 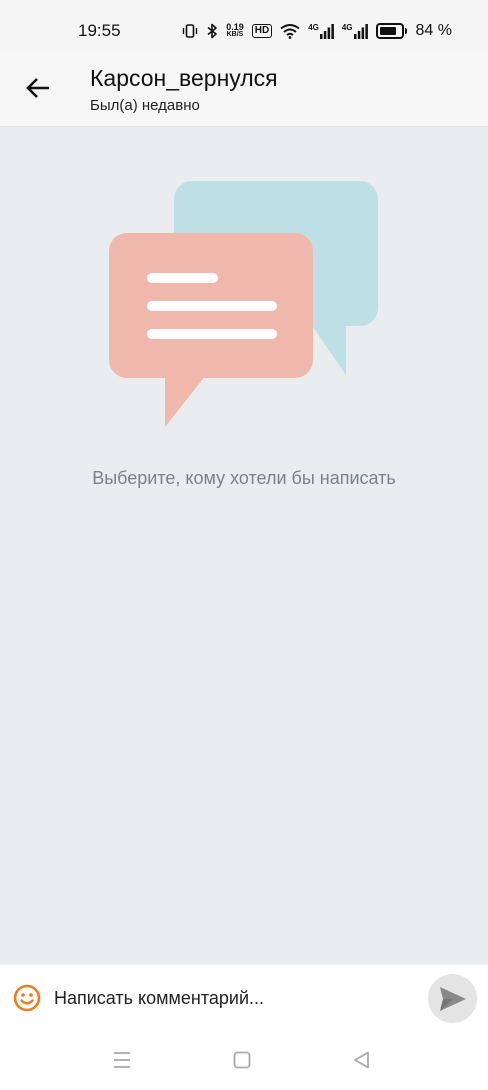 I want to click on triangle-back-icon, so click(x=361, y=1060).